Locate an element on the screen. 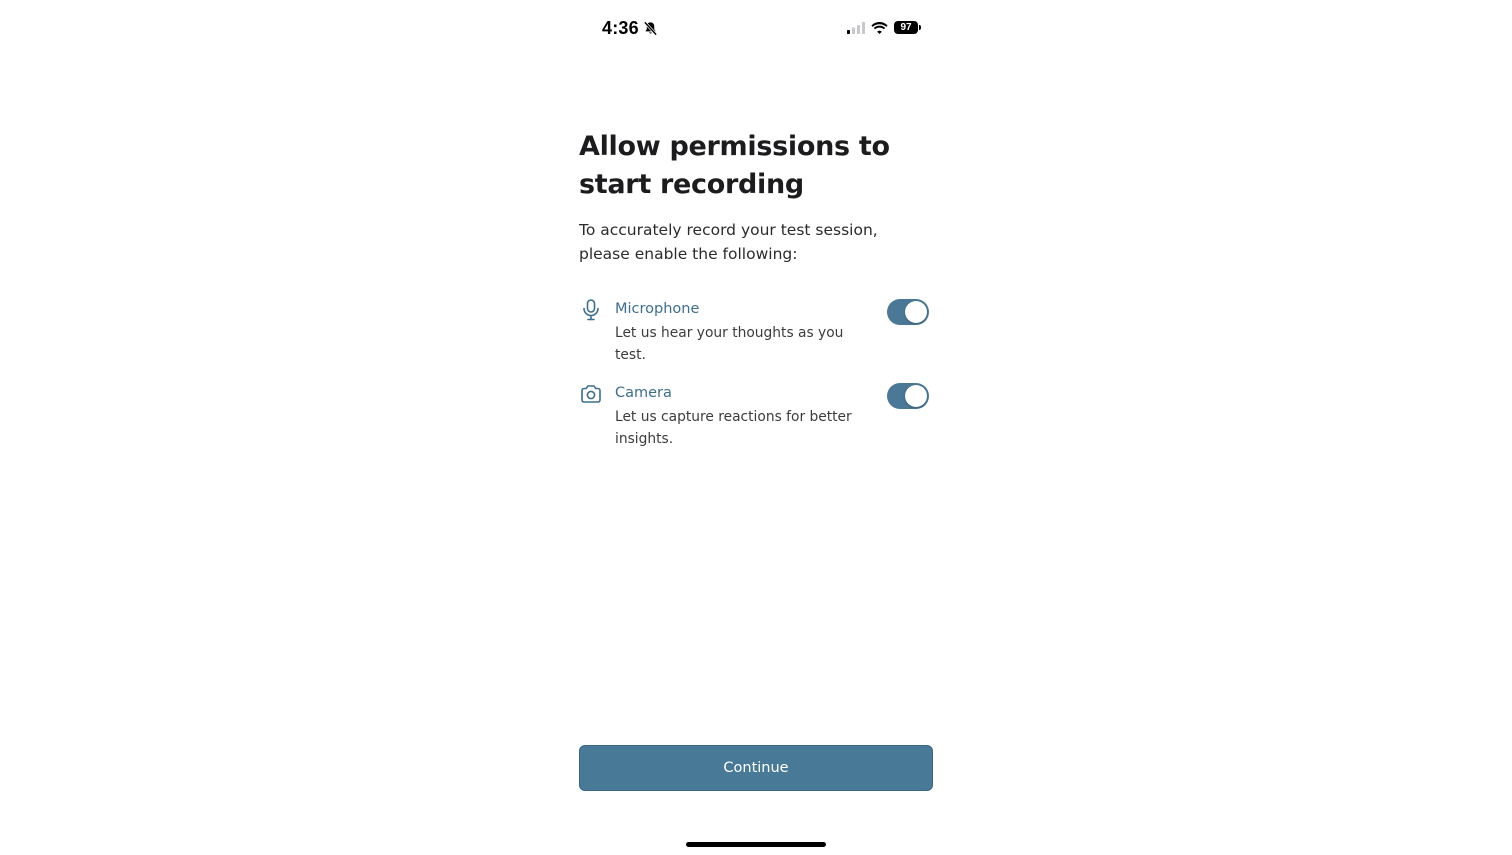 Image resolution: width=1512 pixels, height=855 pixels. continue-button: Continue is located at coordinates (756, 768).